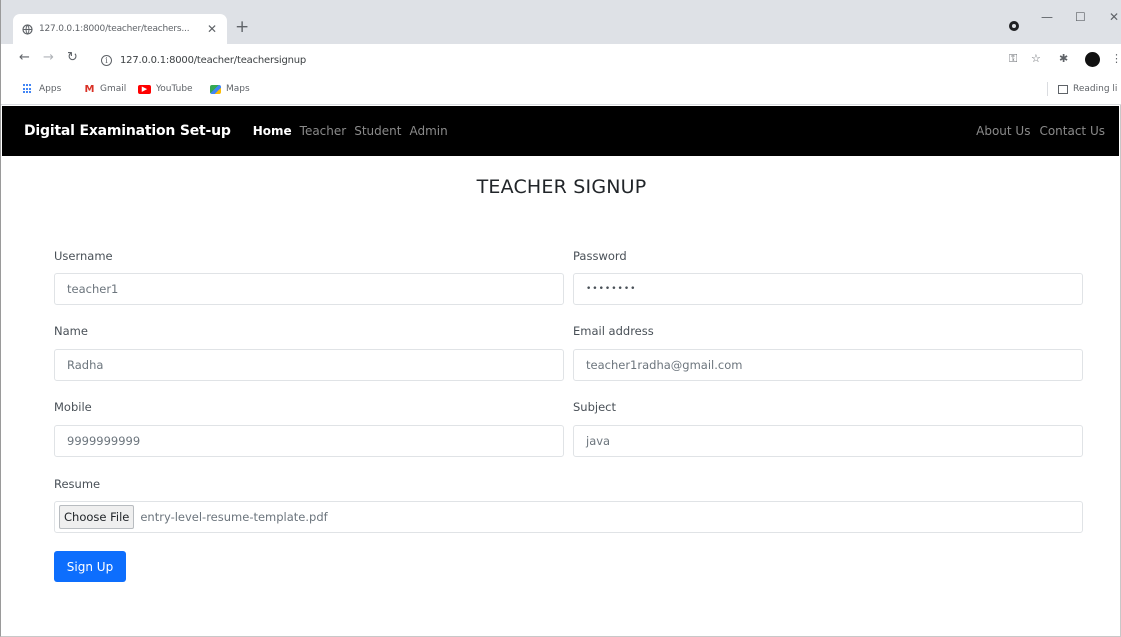  What do you see at coordinates (600, 256) in the screenshot?
I see `password-label: Password` at bounding box center [600, 256].